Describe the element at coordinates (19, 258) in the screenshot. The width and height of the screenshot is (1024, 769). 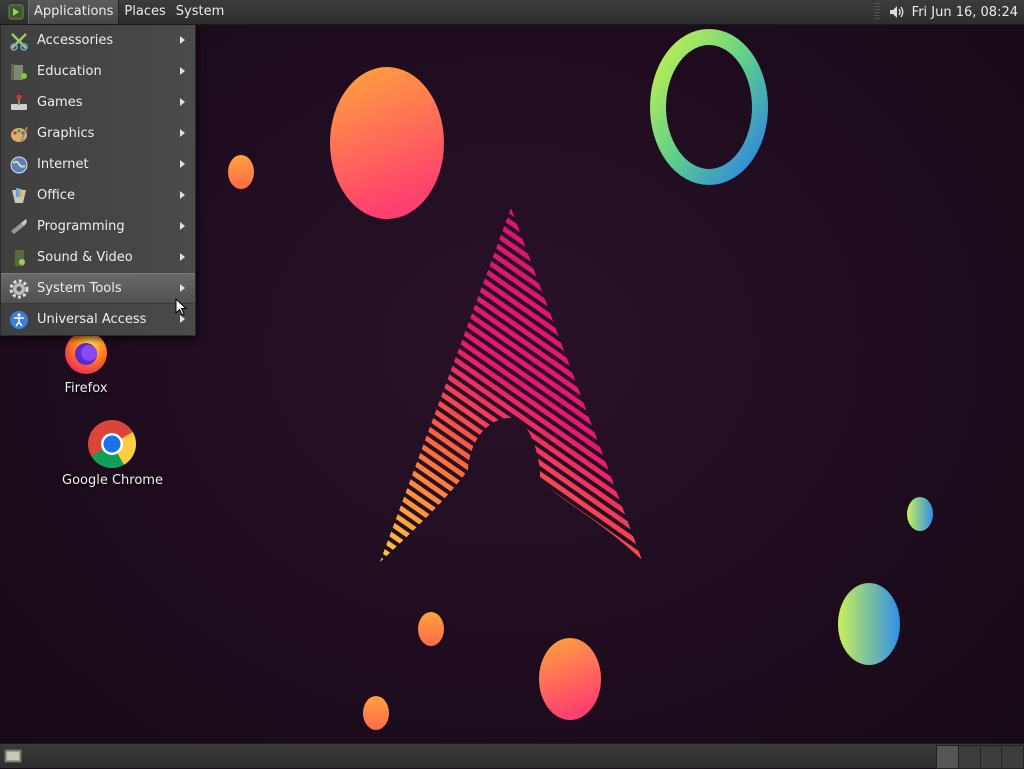
I see `sound-video-icon` at that location.